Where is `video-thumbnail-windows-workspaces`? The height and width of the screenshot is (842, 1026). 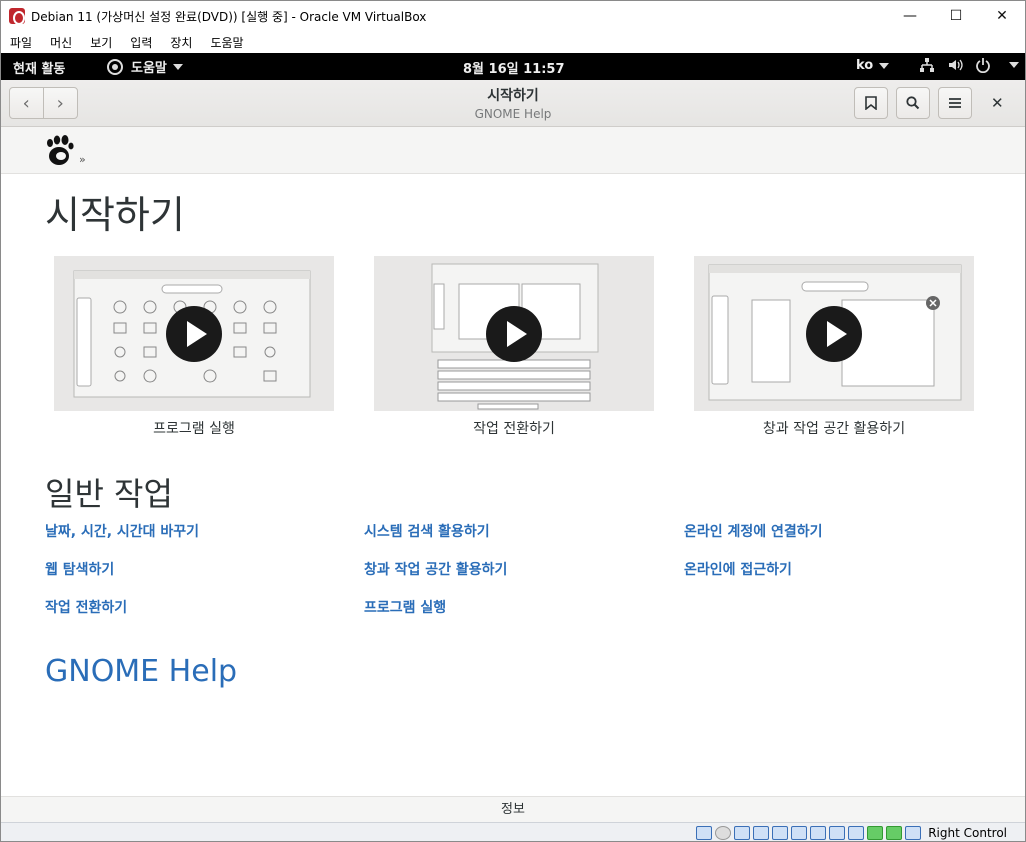 video-thumbnail-windows-workspaces is located at coordinates (834, 333).